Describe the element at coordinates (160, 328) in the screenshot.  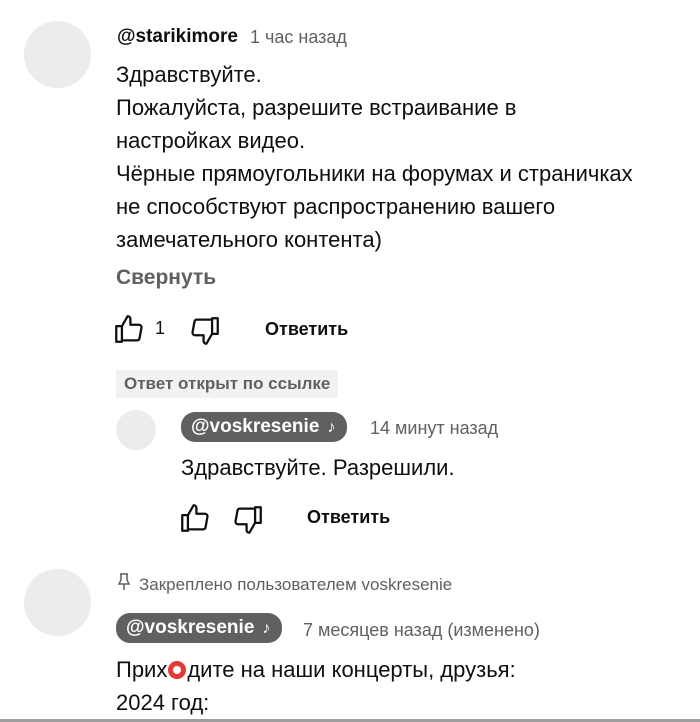
I see `like-count: 1` at that location.